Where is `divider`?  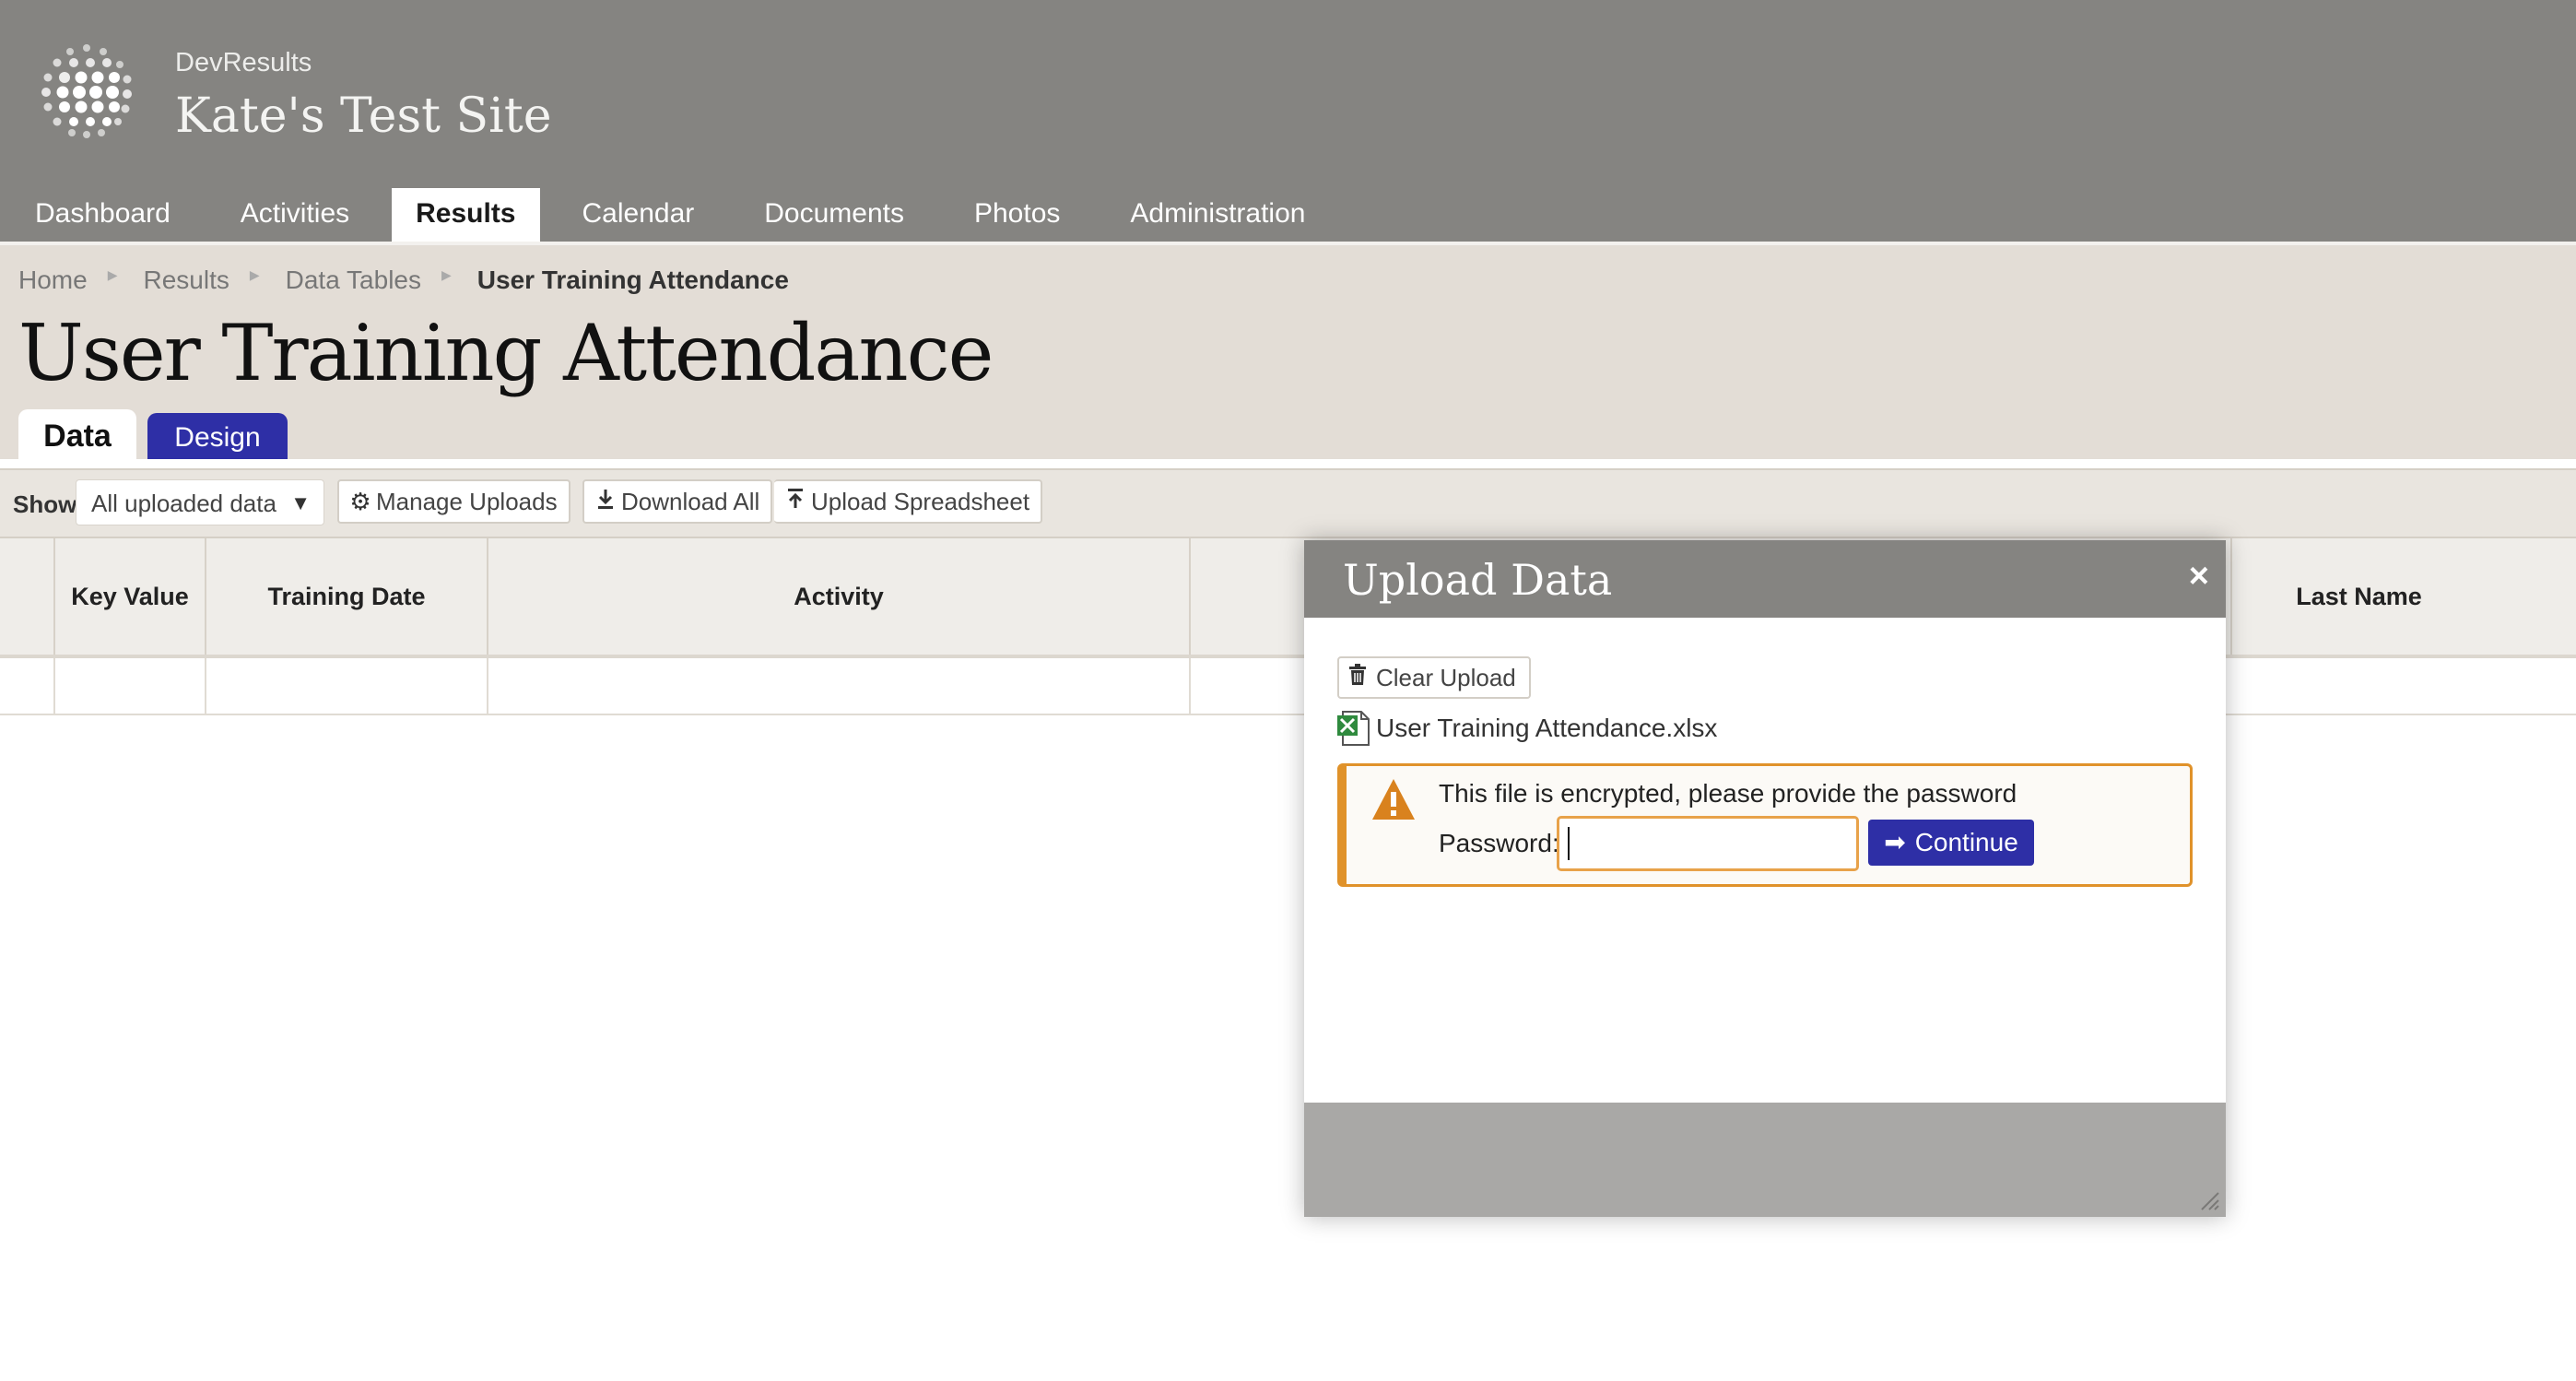
divider is located at coordinates (1288, 463).